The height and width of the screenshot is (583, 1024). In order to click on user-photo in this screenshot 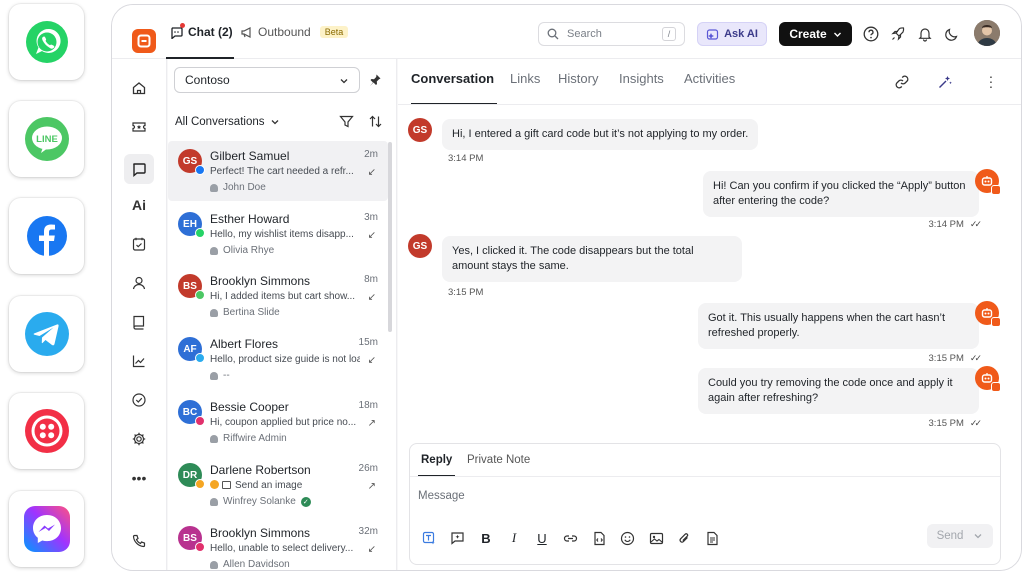, I will do `click(987, 33)`.